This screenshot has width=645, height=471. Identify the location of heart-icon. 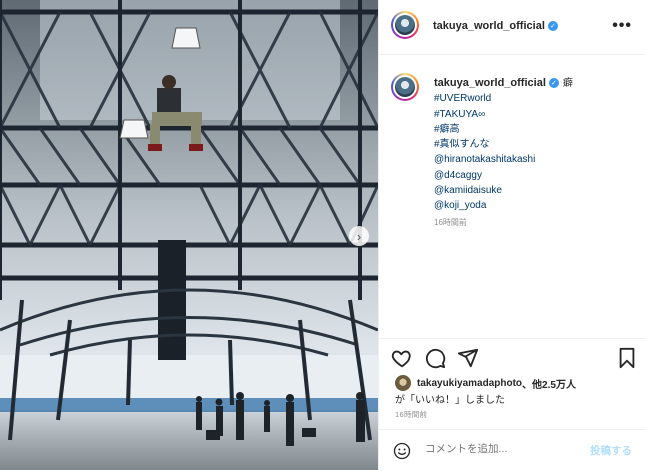
(402, 358).